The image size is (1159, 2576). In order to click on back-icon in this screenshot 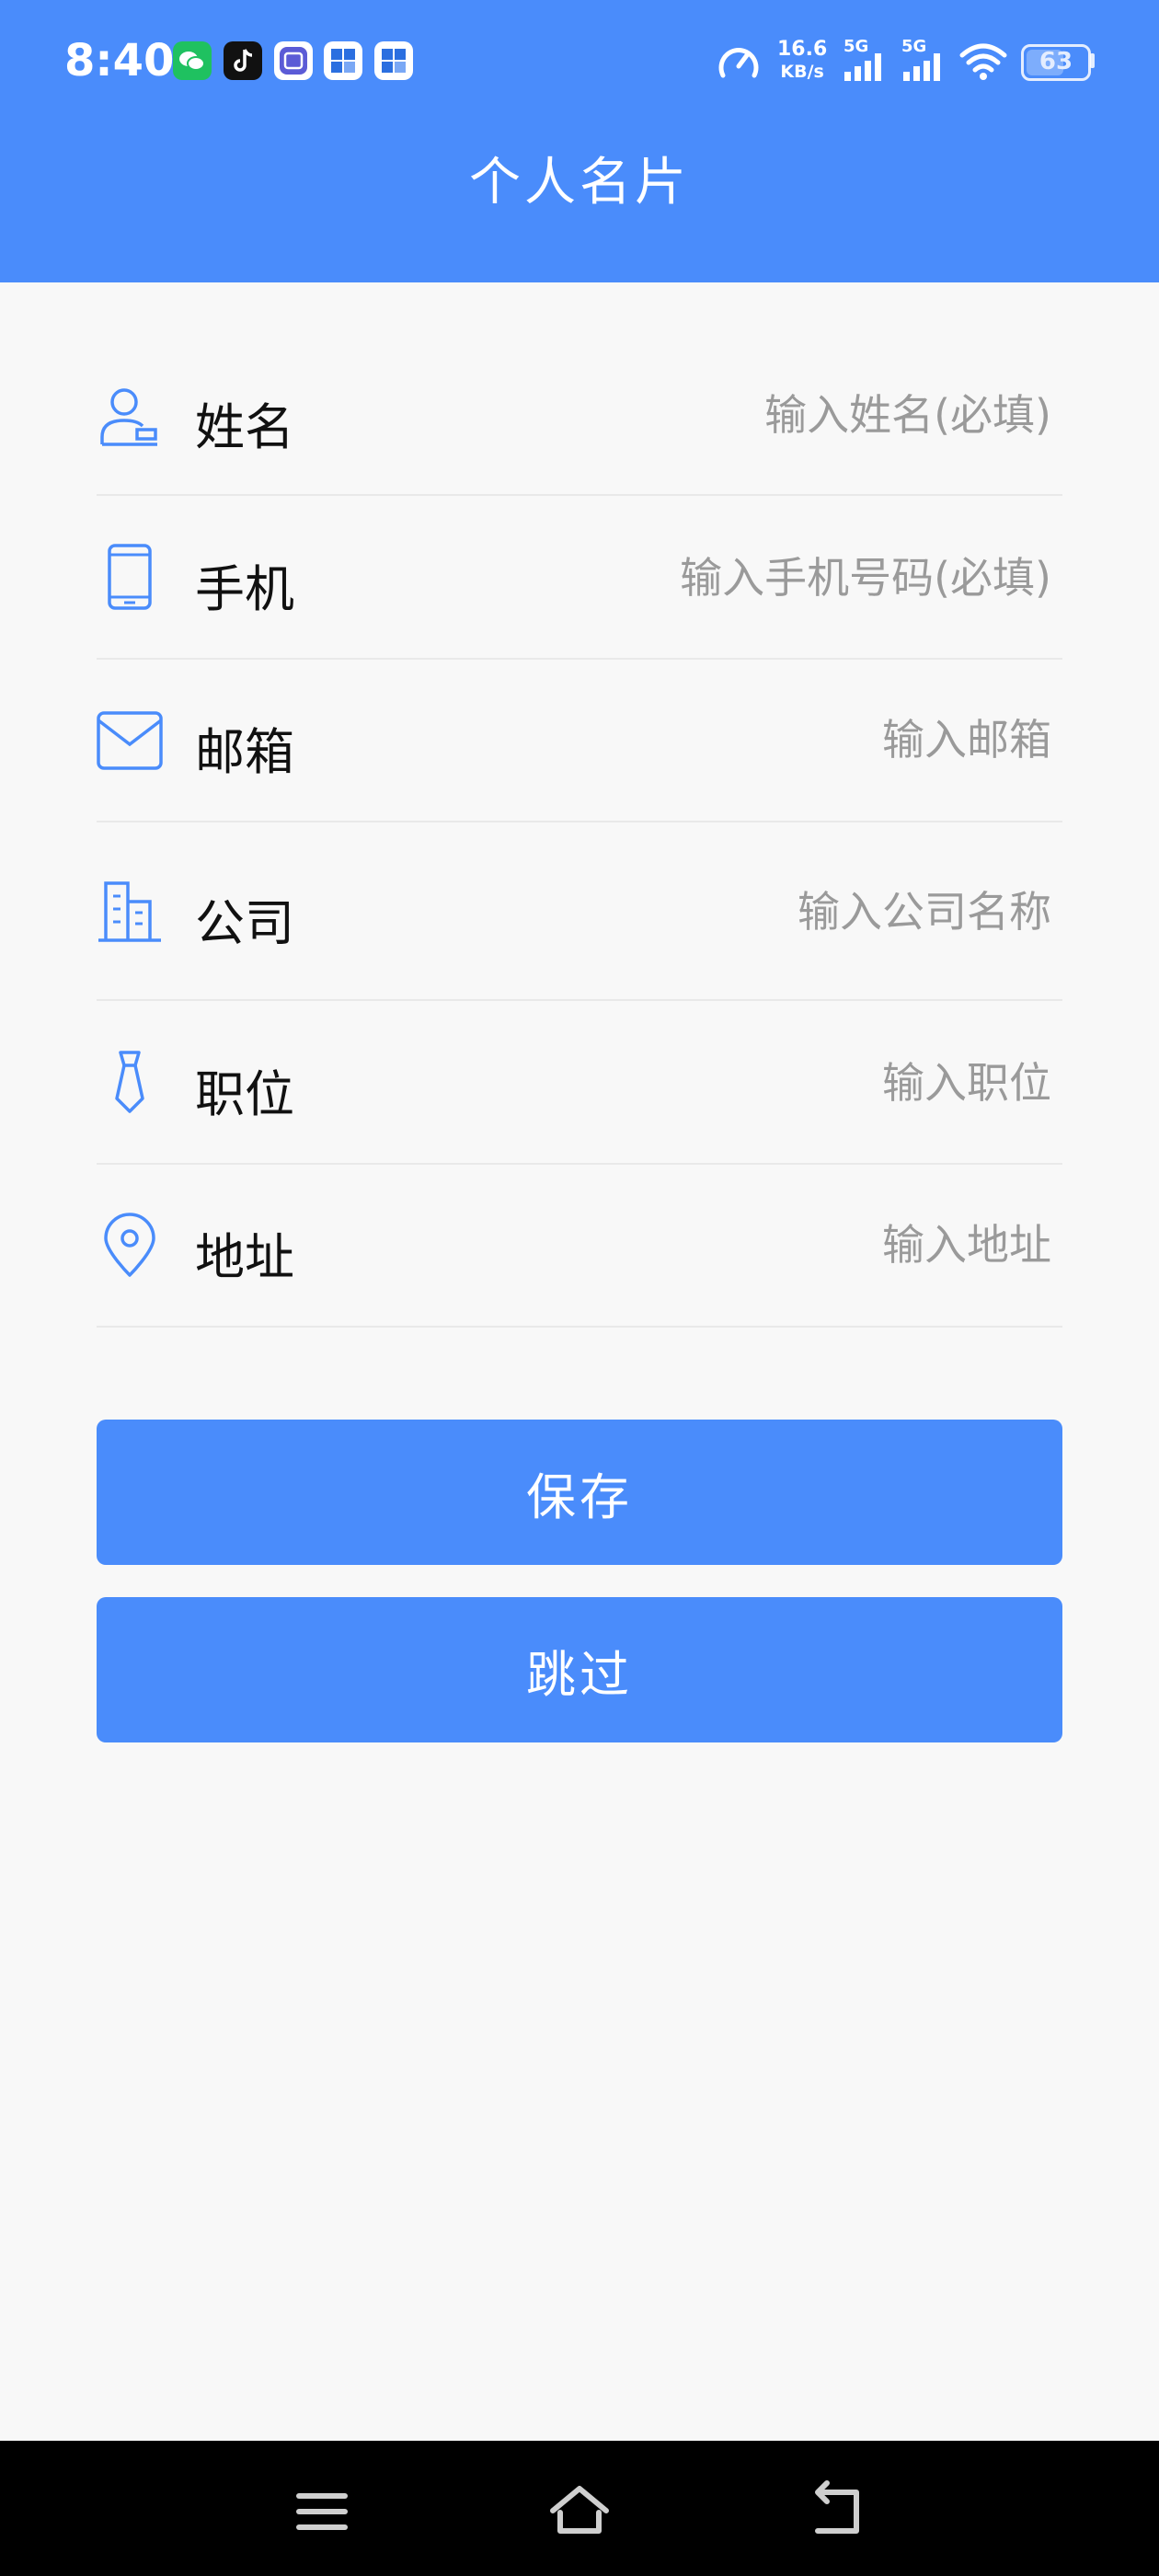, I will do `click(837, 2511)`.